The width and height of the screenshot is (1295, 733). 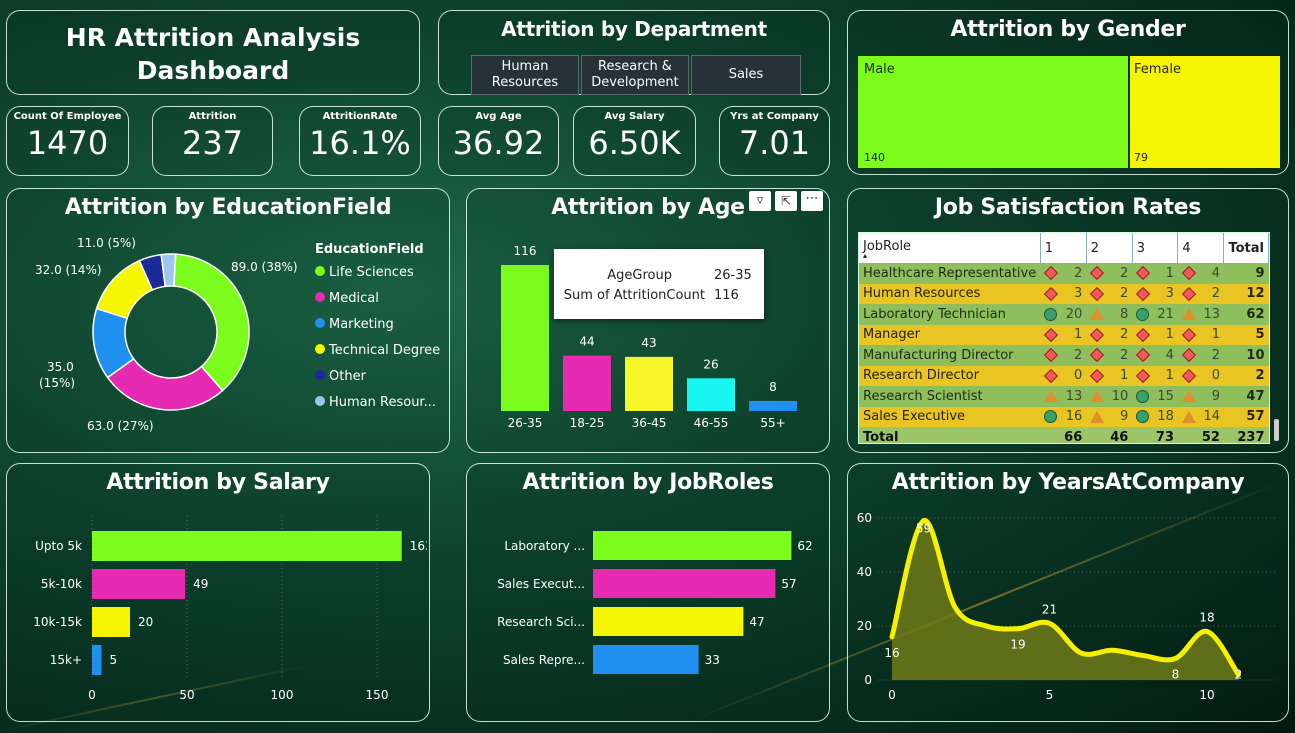 What do you see at coordinates (587, 423) in the screenshot?
I see `age-axis-label: 18-25` at bounding box center [587, 423].